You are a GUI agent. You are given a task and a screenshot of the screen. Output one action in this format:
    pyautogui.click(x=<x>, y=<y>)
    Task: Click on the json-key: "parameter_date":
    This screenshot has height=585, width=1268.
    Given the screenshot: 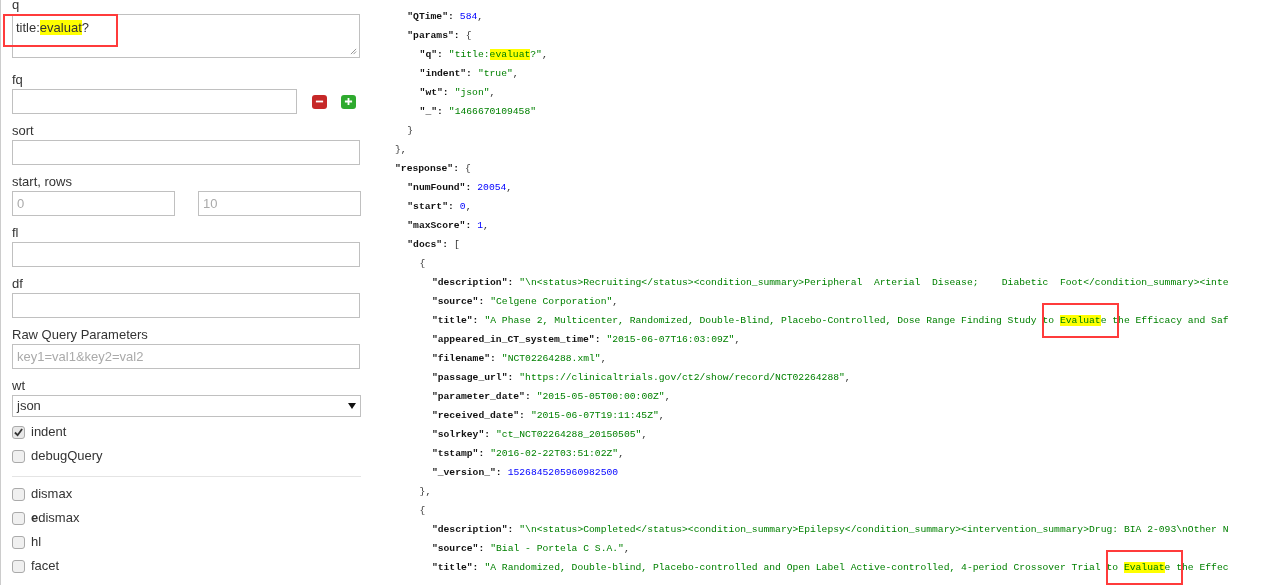 What is the action you would take?
    pyautogui.click(x=481, y=397)
    